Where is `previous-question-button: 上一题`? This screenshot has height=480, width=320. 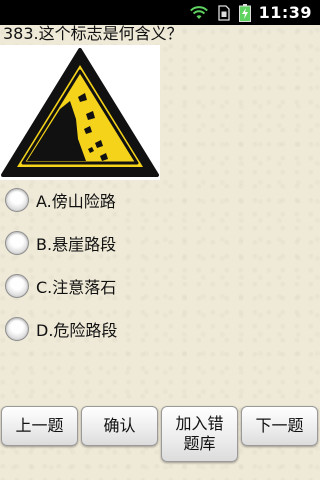 previous-question-button: 上一题 is located at coordinates (39, 426).